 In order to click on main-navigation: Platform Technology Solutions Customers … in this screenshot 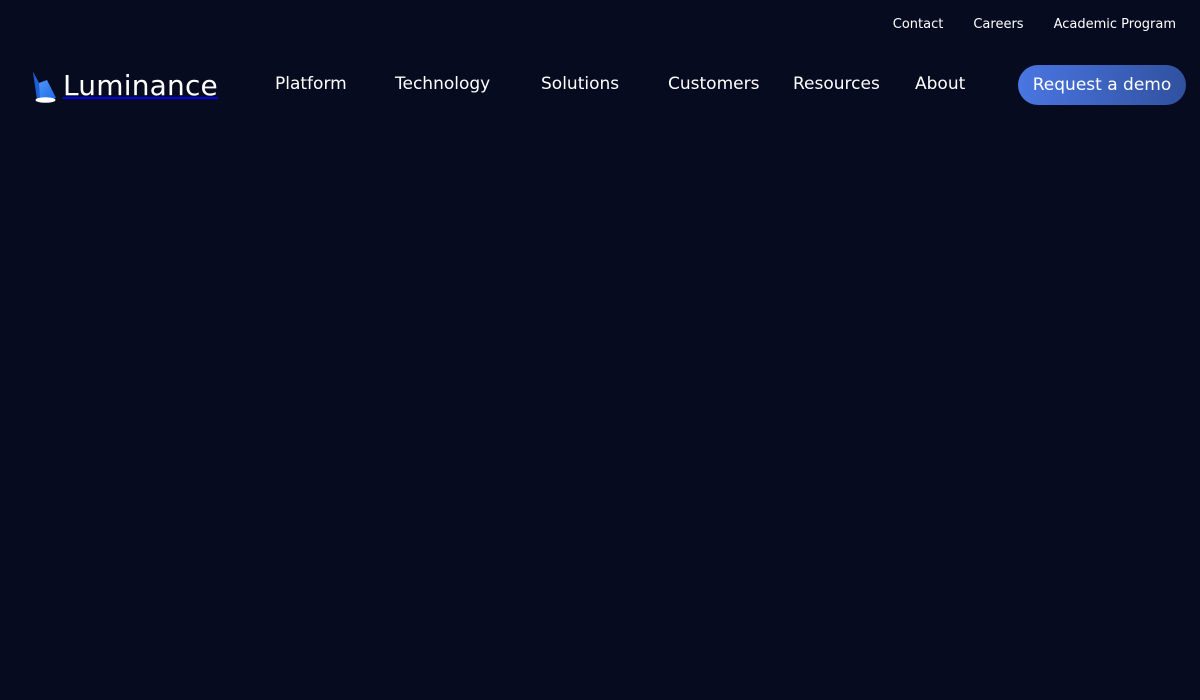, I will do `click(609, 85)`.